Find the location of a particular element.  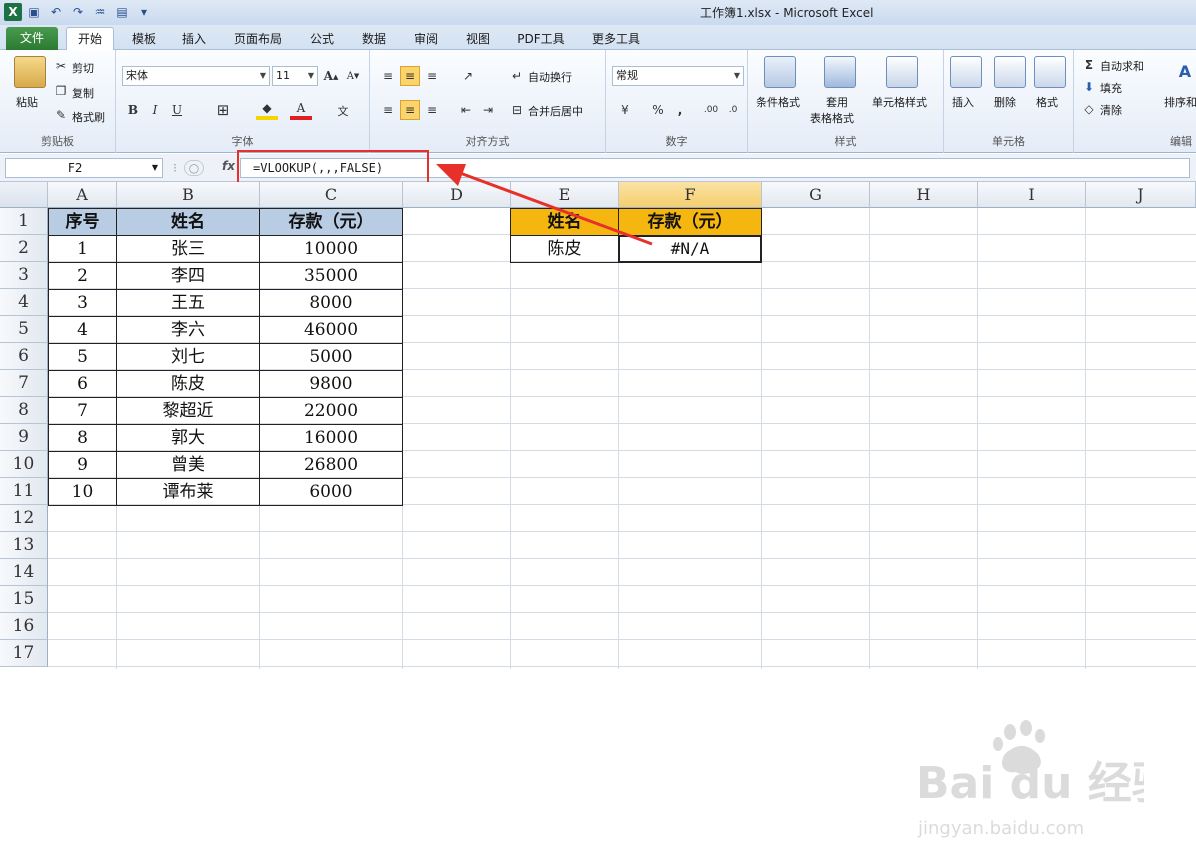

column-header-f: F is located at coordinates (690, 195).